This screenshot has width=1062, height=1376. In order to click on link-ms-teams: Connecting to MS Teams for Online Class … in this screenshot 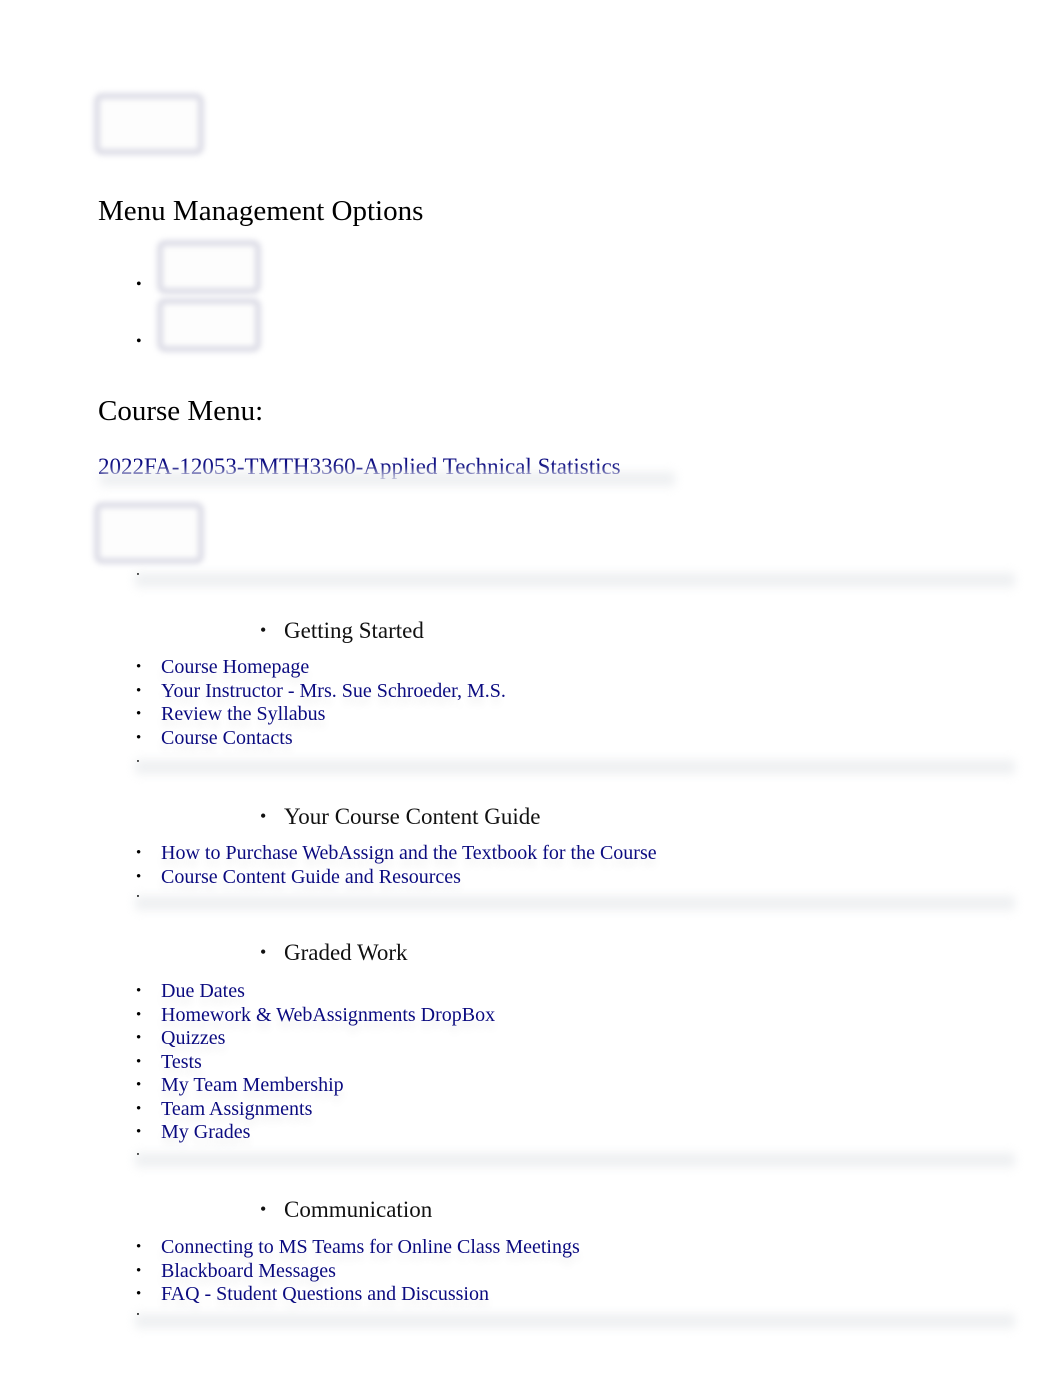, I will do `click(370, 1247)`.